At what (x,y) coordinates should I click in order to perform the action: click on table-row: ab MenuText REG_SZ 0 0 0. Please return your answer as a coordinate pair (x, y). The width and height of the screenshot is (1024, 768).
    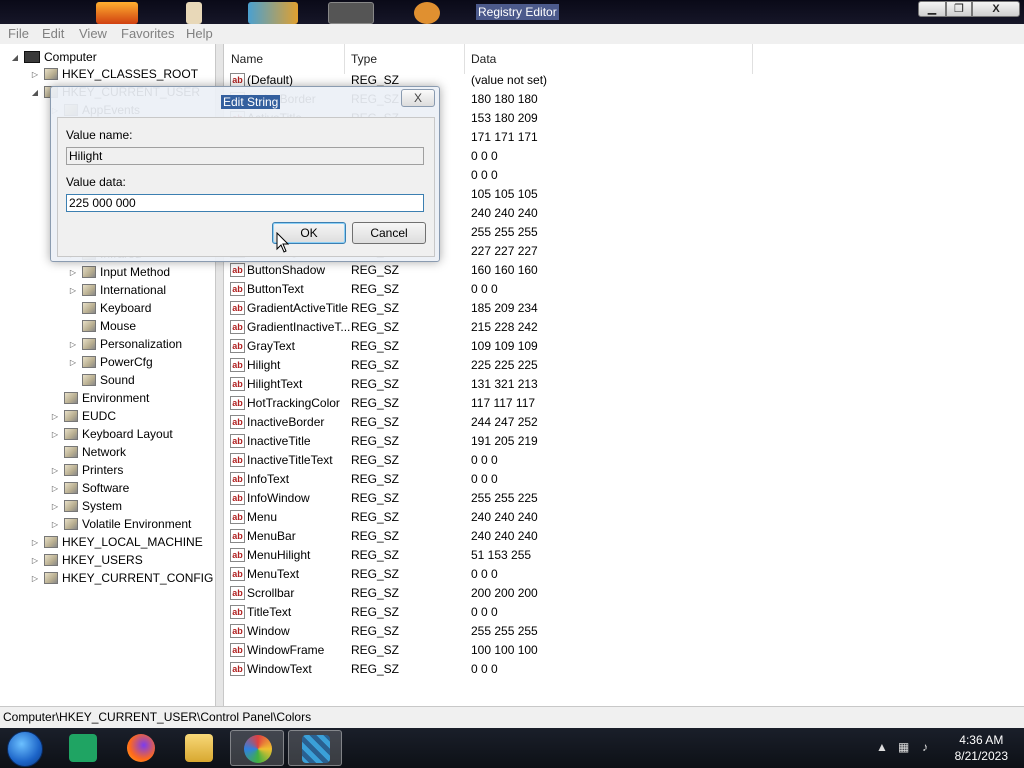
    Looking at the image, I should click on (525, 574).